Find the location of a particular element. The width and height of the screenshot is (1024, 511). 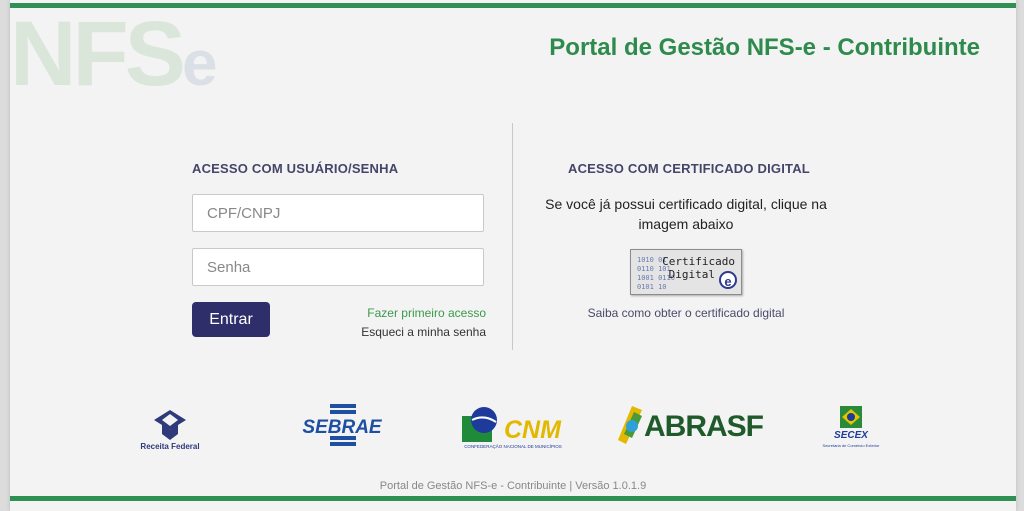

certificate-e-icon: e is located at coordinates (728, 280).